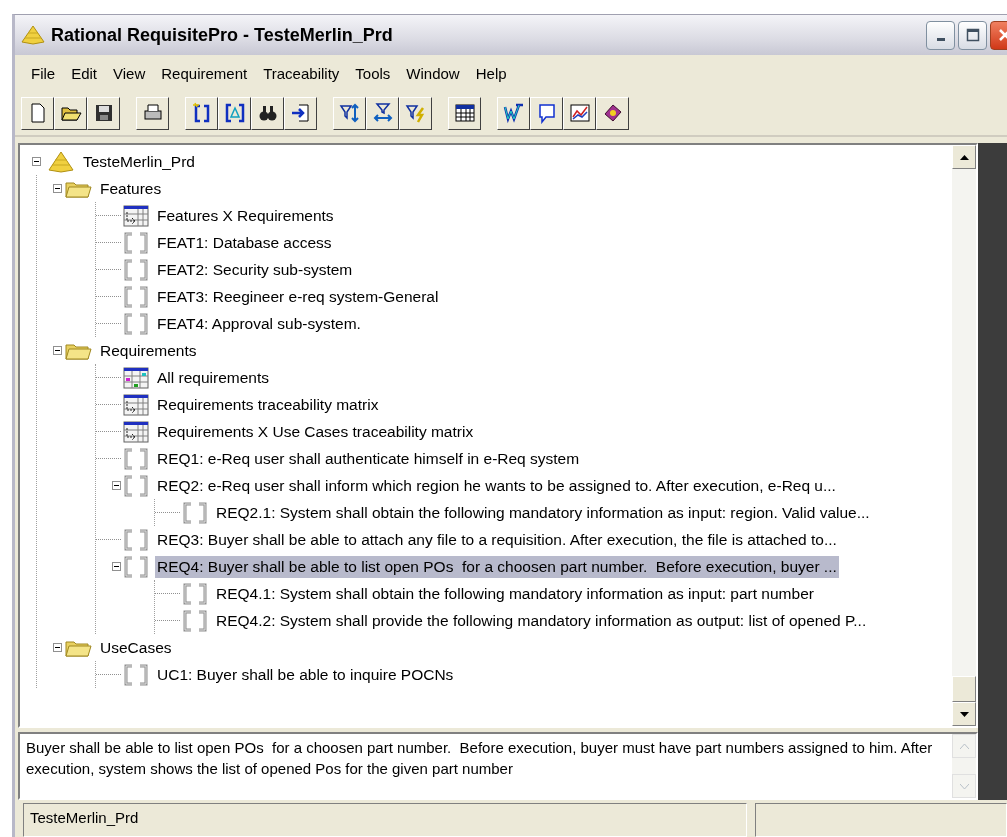 The height and width of the screenshot is (837, 1007). I want to click on import-button, so click(300, 113).